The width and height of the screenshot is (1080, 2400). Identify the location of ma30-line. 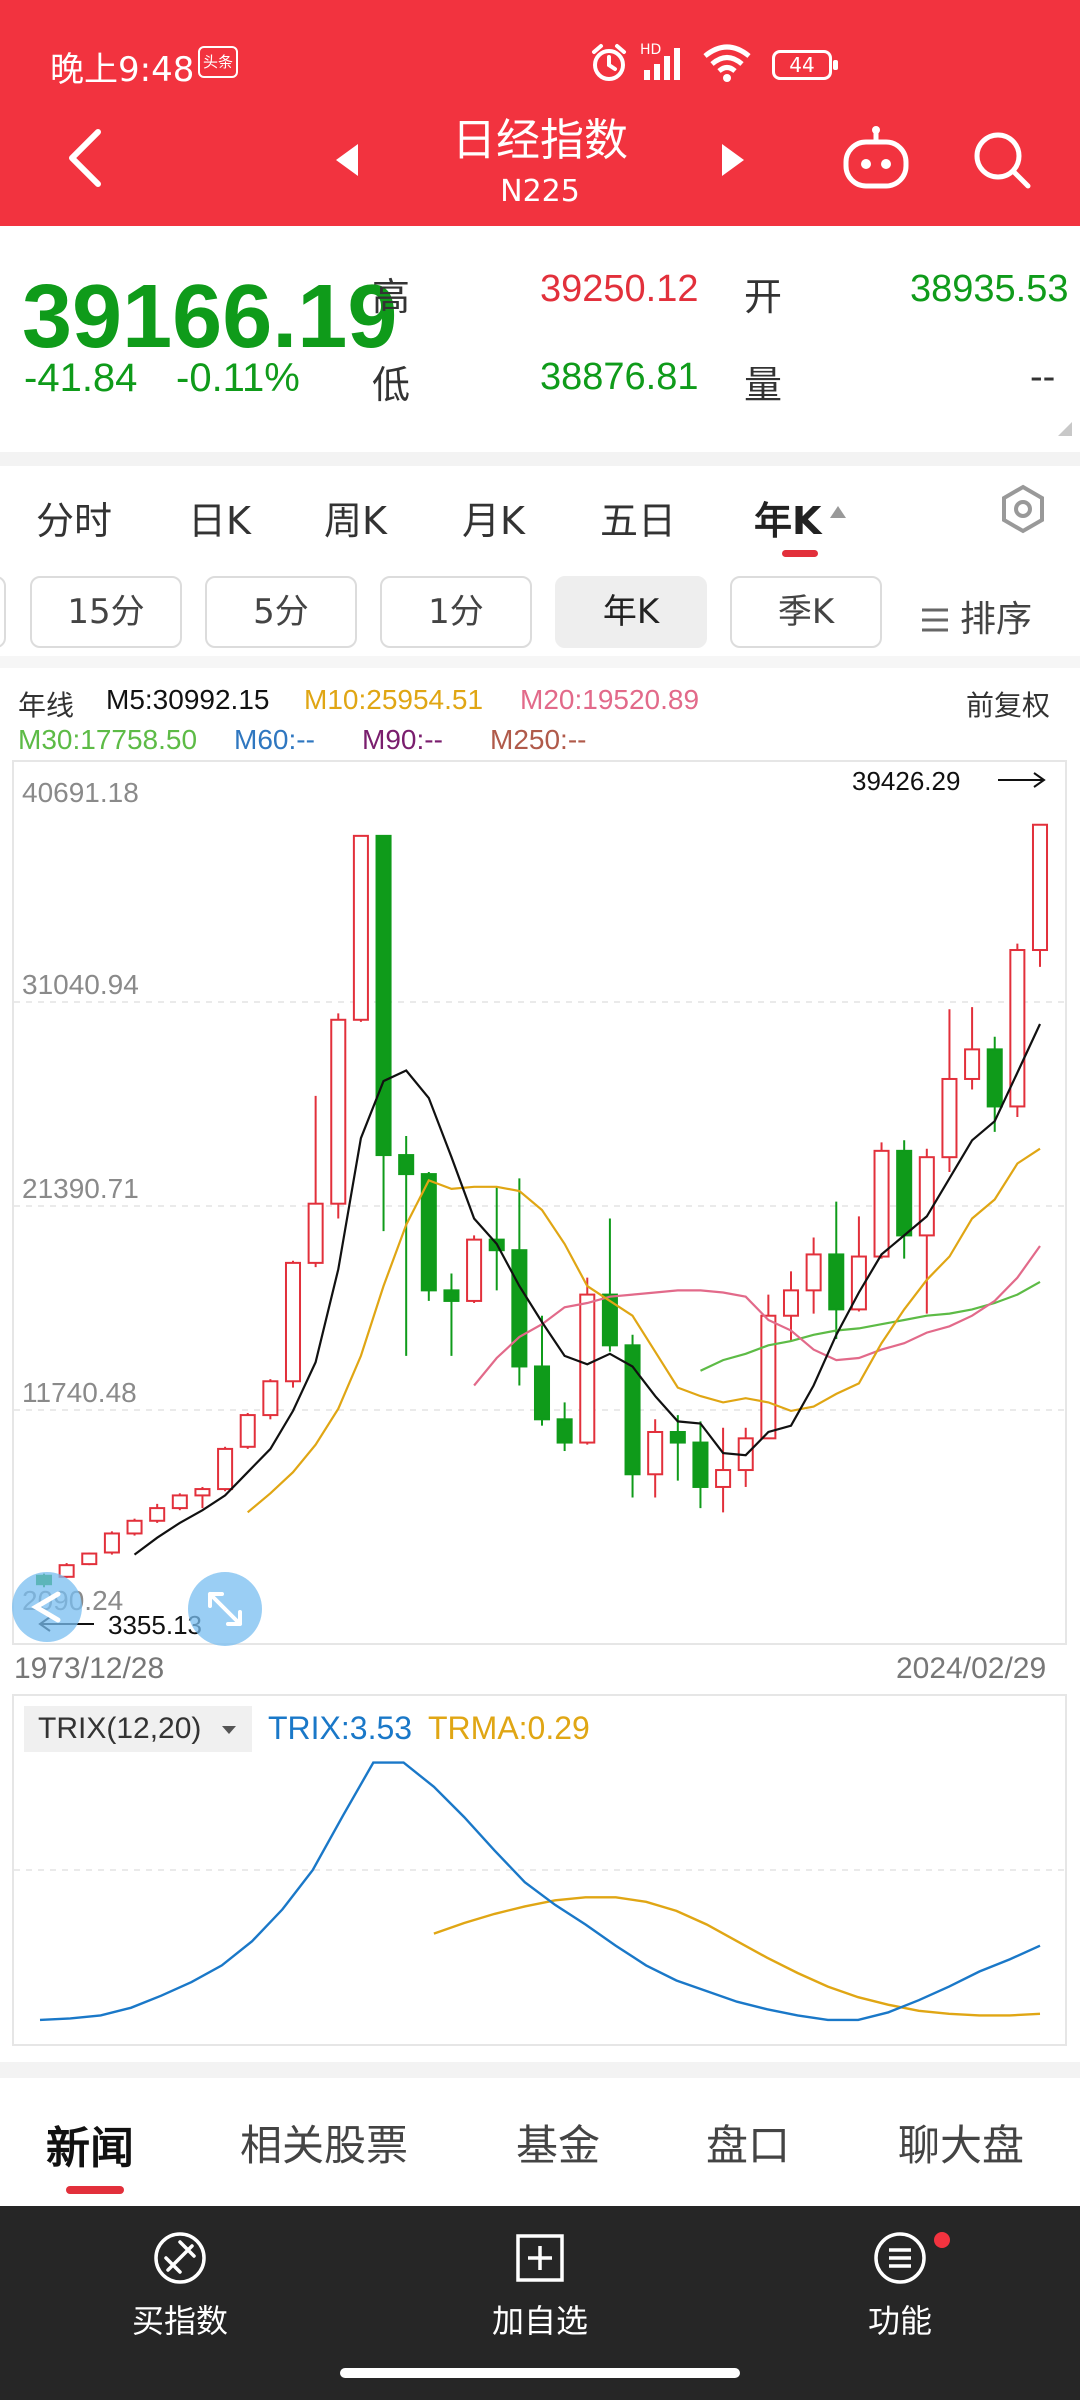
(870, 1326).